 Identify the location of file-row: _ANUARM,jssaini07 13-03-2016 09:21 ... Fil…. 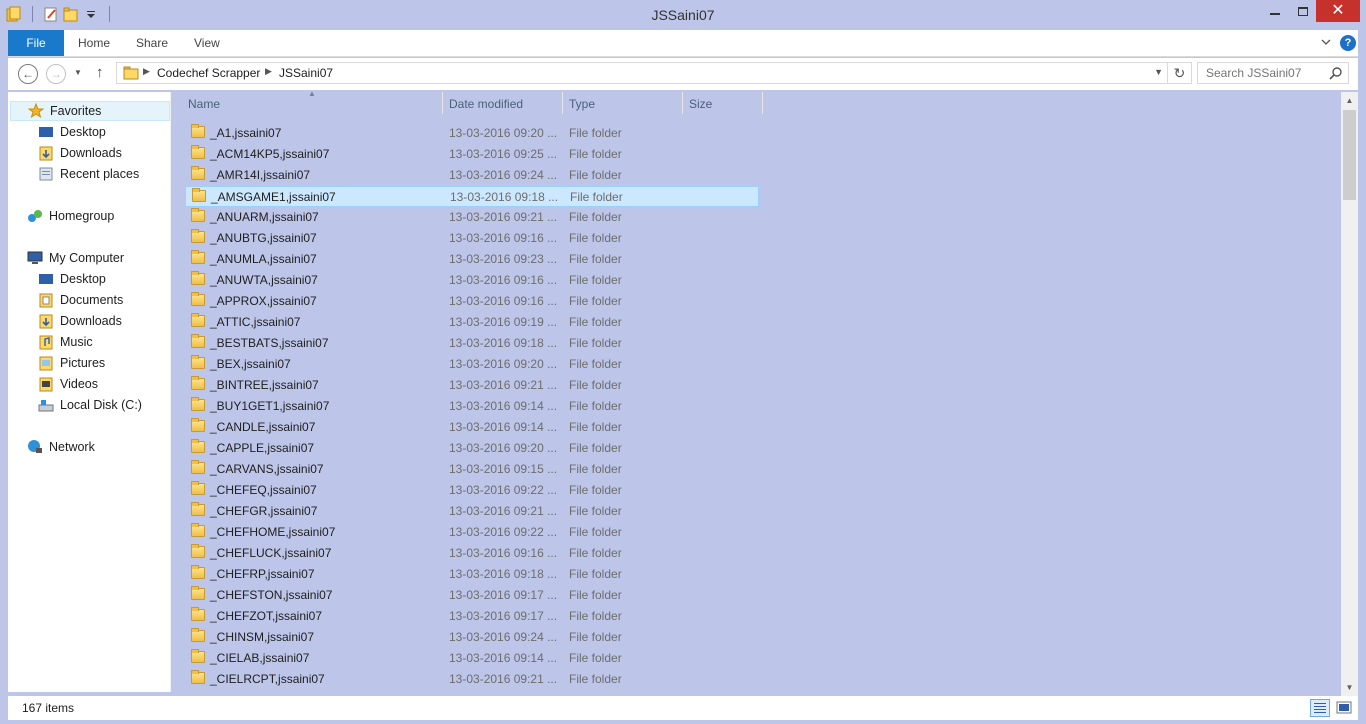
(472, 217).